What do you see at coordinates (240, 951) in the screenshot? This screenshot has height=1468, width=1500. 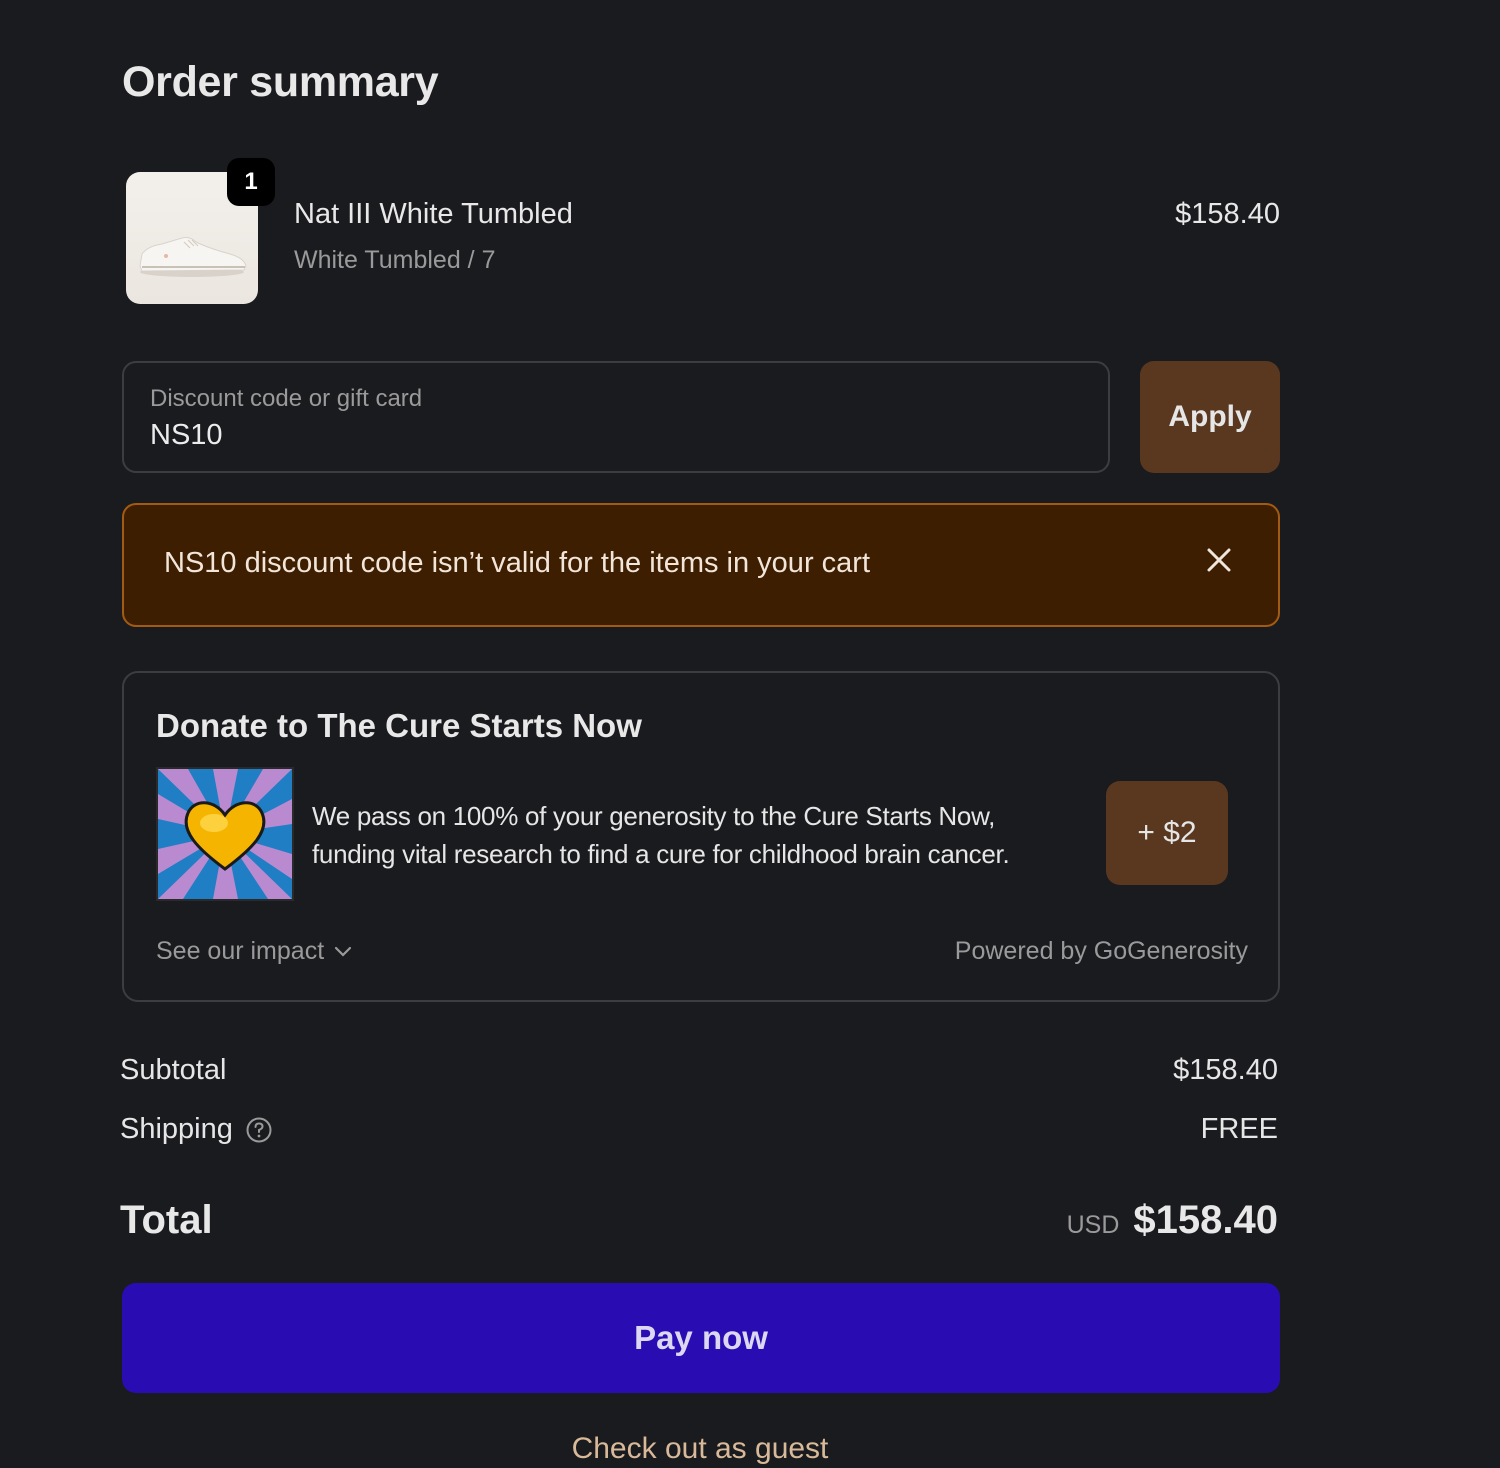 I see `see-impact-label: See our impact` at bounding box center [240, 951].